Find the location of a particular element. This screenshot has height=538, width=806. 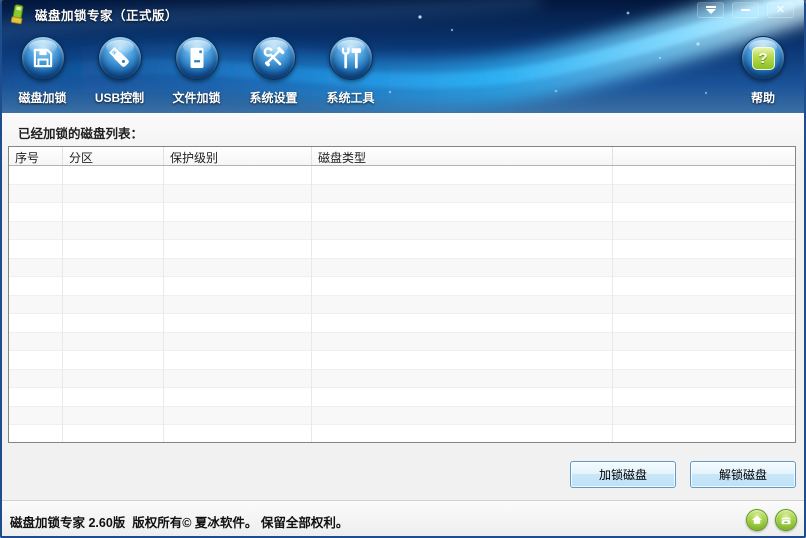

wrench-hammer-icon is located at coordinates (350, 58).